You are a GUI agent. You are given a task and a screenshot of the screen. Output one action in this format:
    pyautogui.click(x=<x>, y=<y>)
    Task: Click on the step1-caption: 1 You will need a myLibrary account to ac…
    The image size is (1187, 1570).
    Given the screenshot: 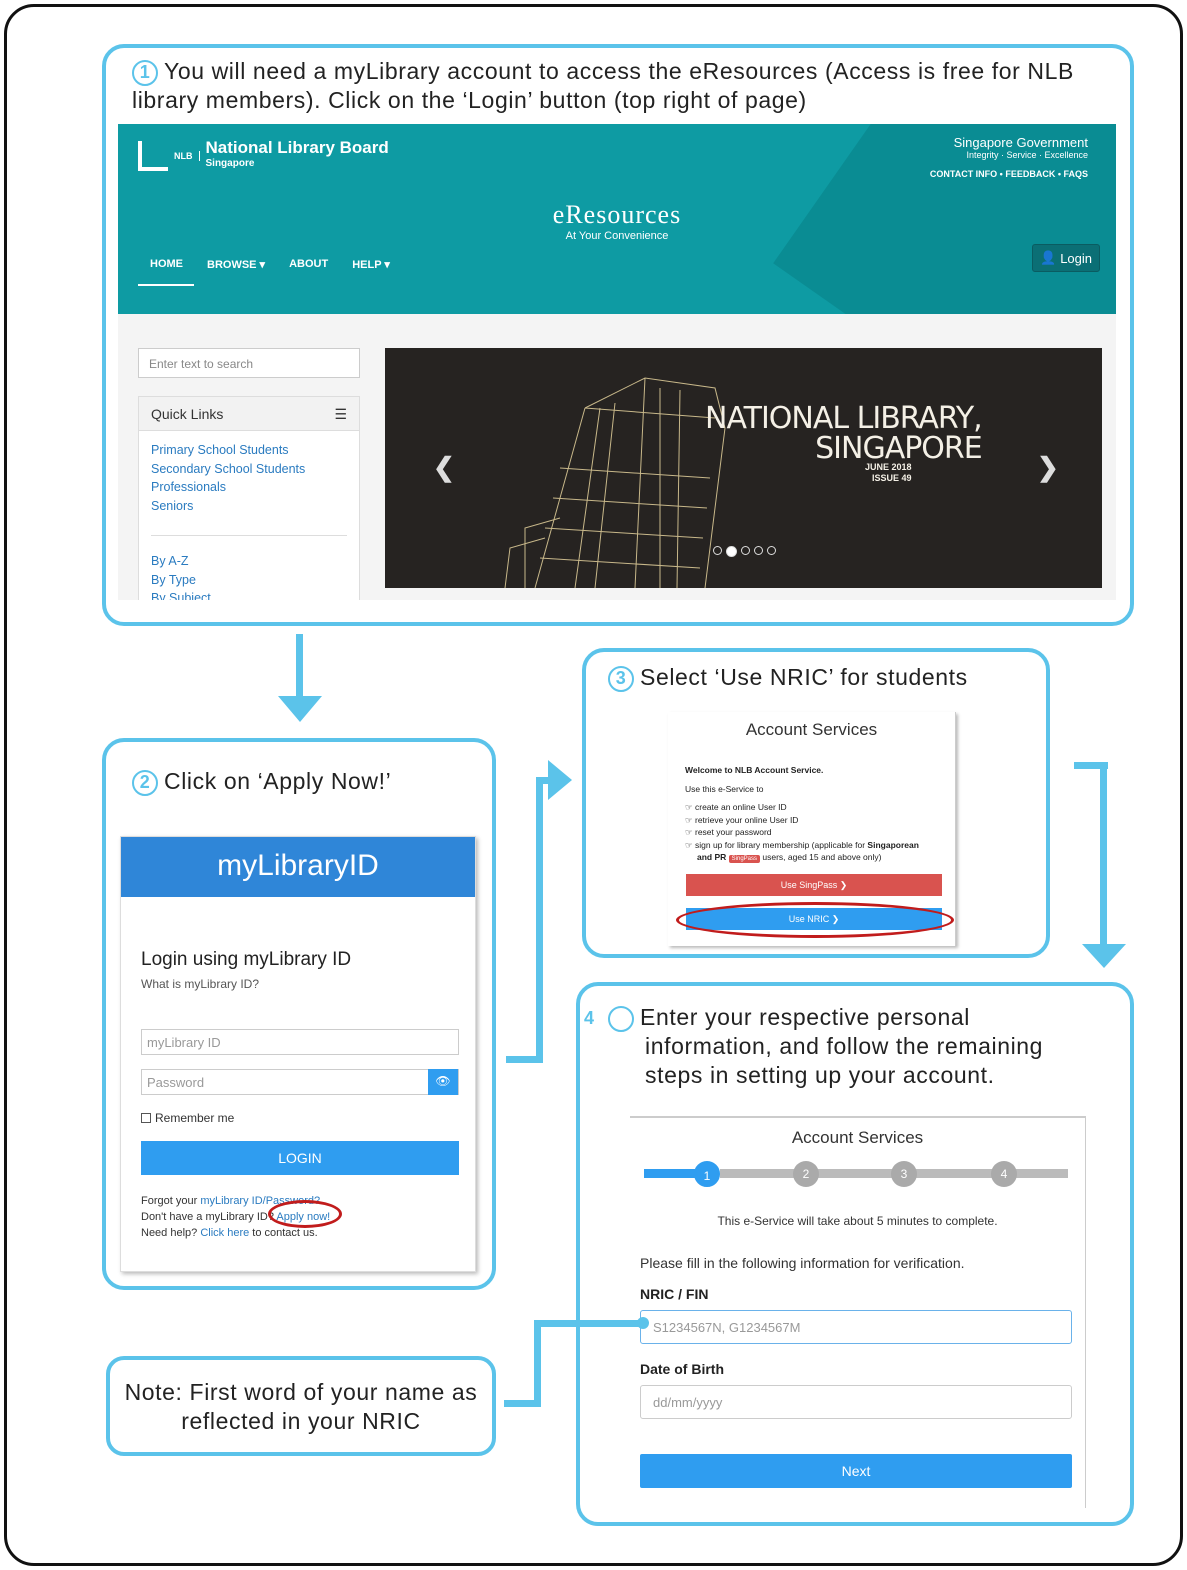 What is the action you would take?
    pyautogui.click(x=627, y=86)
    